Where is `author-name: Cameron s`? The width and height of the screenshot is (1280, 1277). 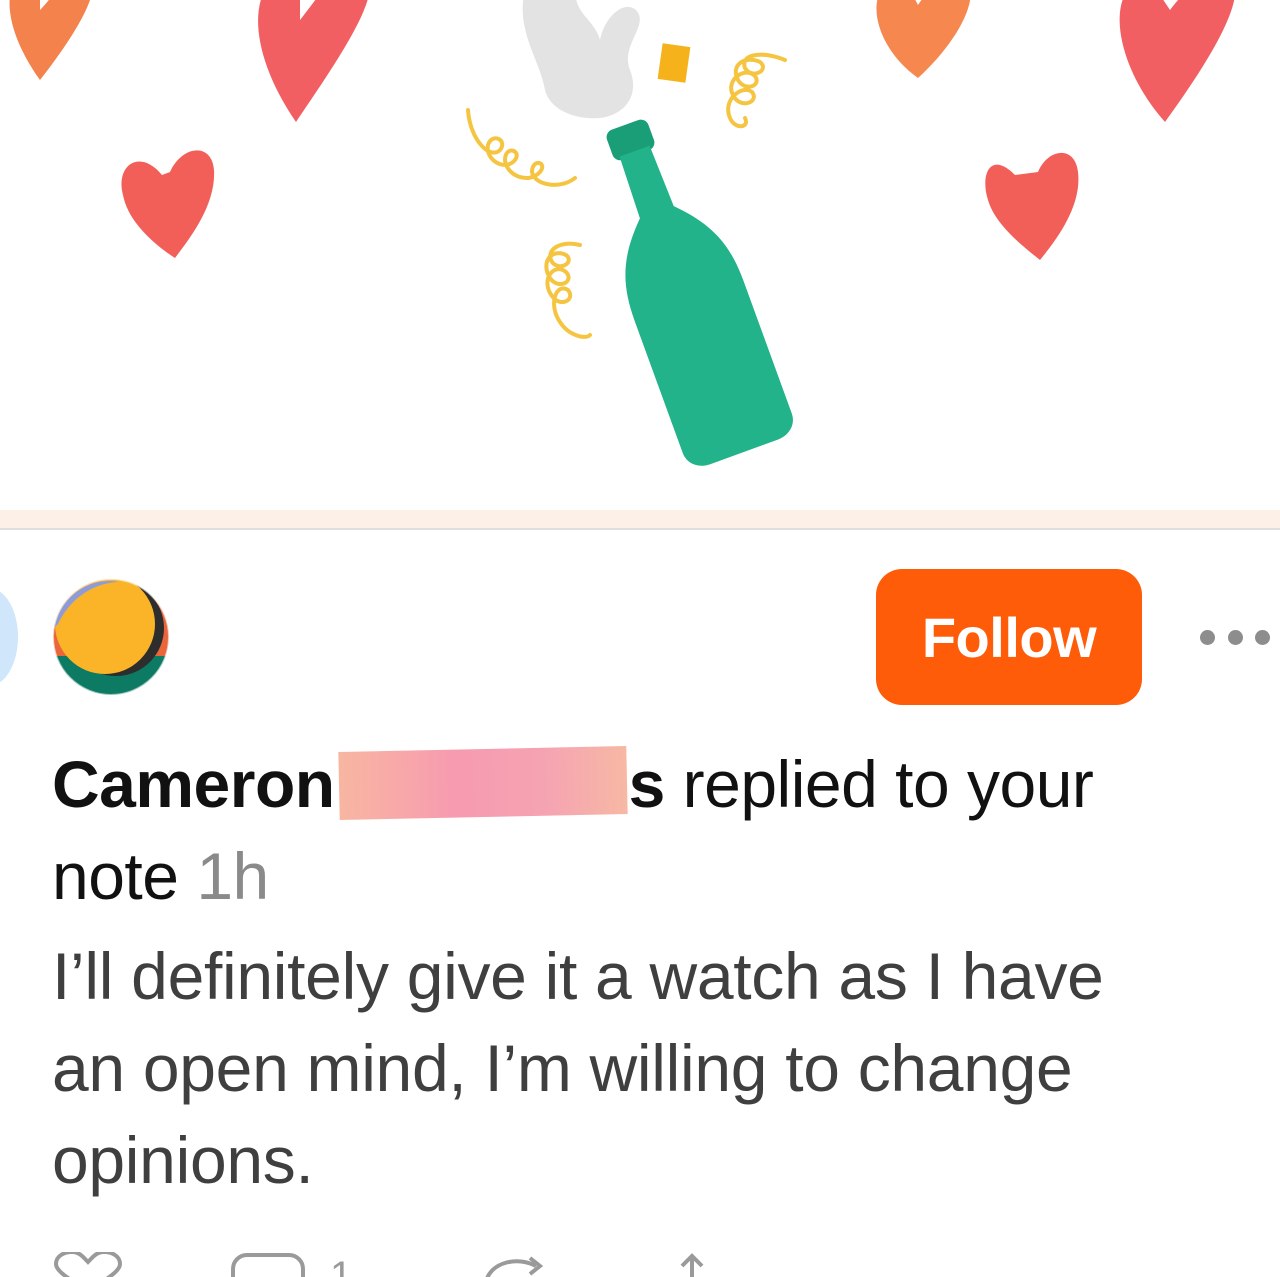
author-name: Cameron s is located at coordinates (358, 783).